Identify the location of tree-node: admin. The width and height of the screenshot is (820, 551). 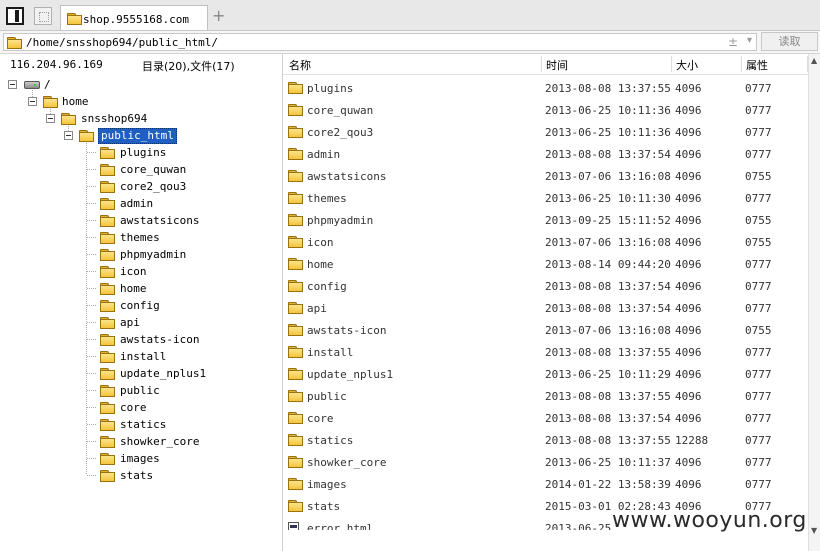
(141, 203).